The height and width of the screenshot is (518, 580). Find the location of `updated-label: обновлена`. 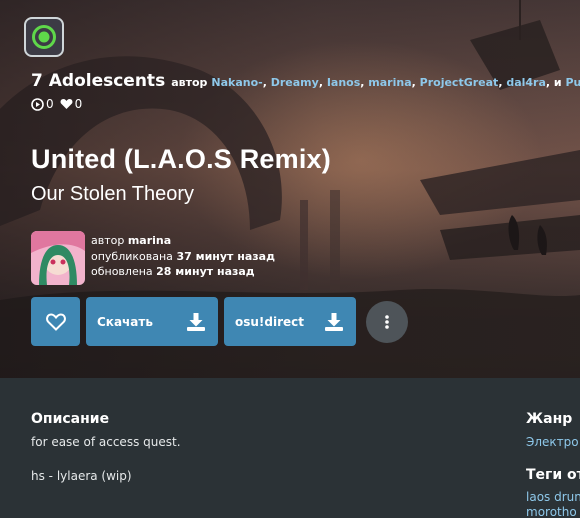

updated-label: обновлена is located at coordinates (122, 271).